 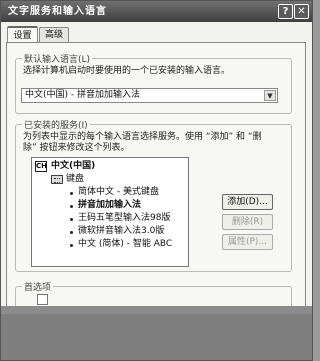 I want to click on obscured-area, so click(x=156, y=333).